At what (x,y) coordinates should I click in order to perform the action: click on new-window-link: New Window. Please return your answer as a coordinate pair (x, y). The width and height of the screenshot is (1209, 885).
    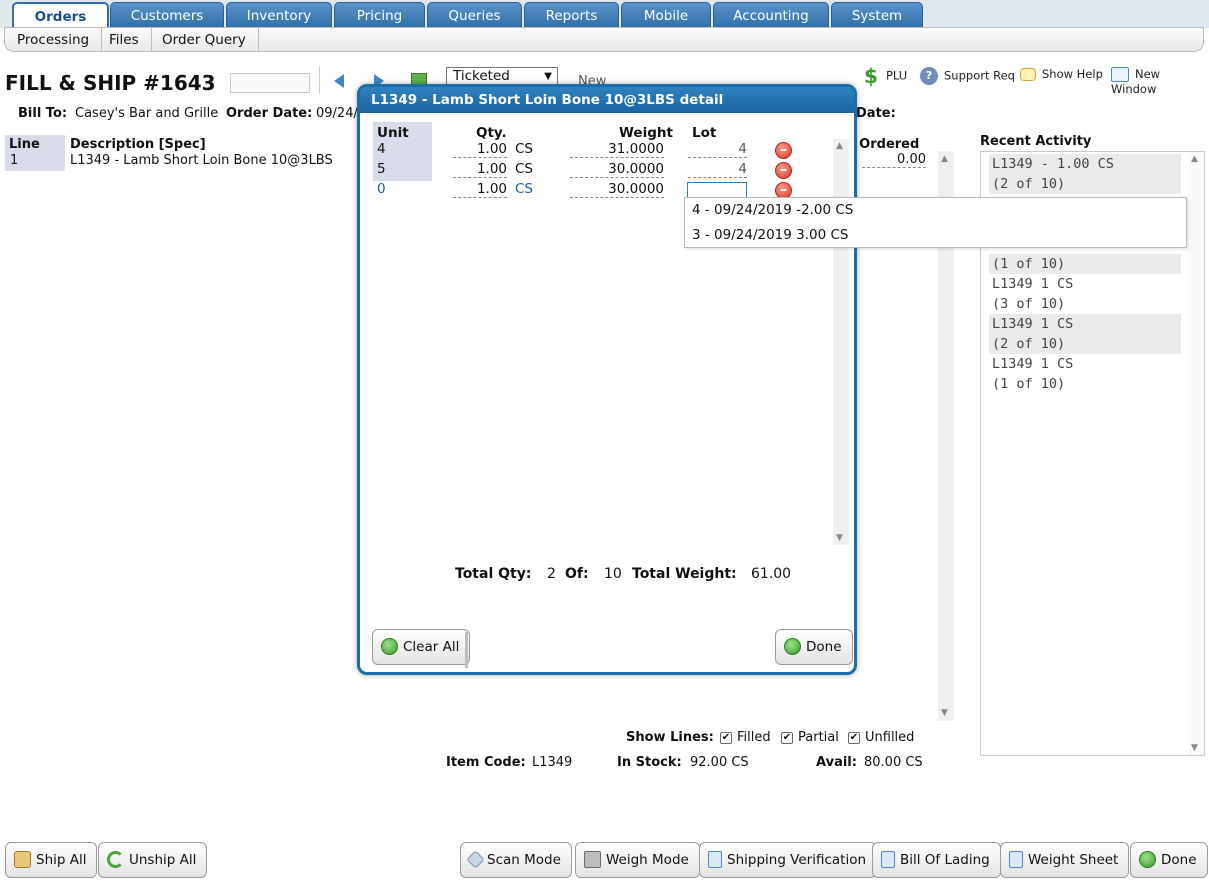
    Looking at the image, I should click on (1160, 81).